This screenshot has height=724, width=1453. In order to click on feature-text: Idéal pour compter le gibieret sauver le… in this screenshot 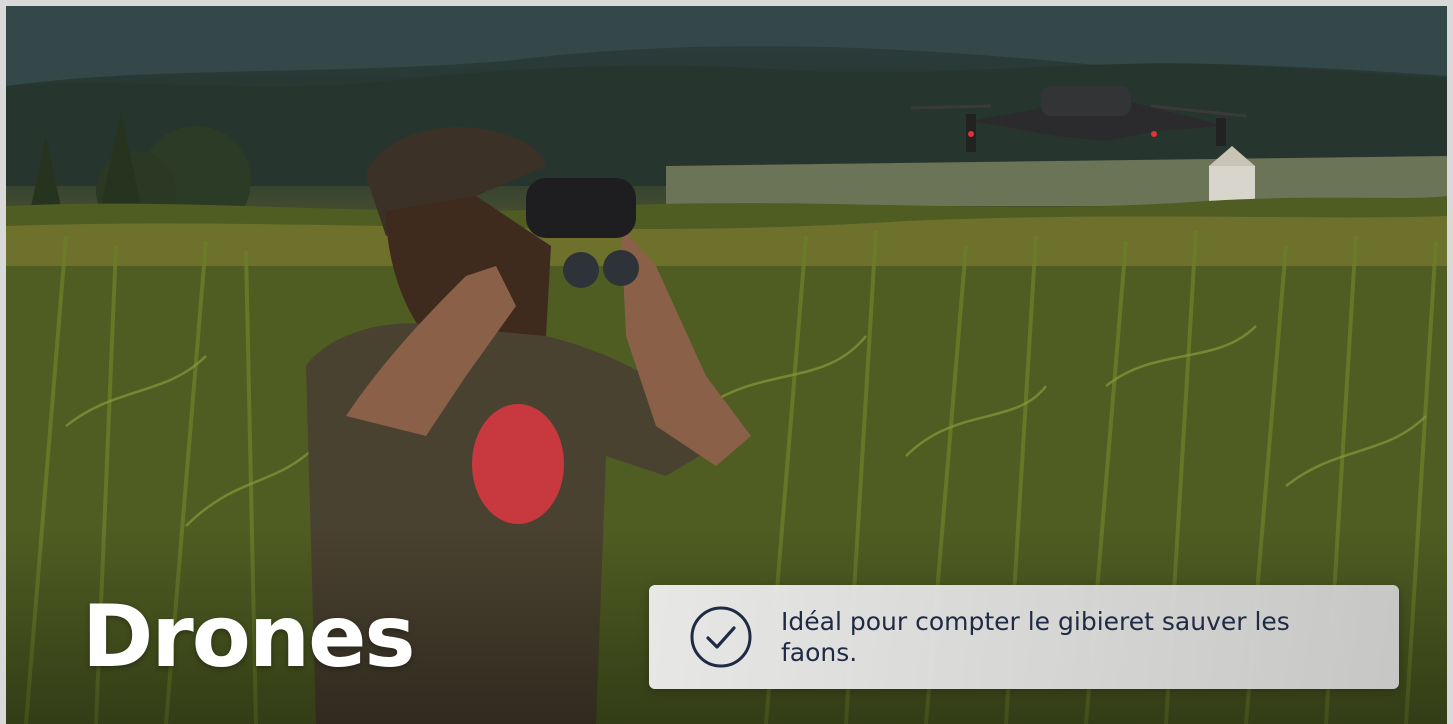, I will do `click(1035, 637)`.